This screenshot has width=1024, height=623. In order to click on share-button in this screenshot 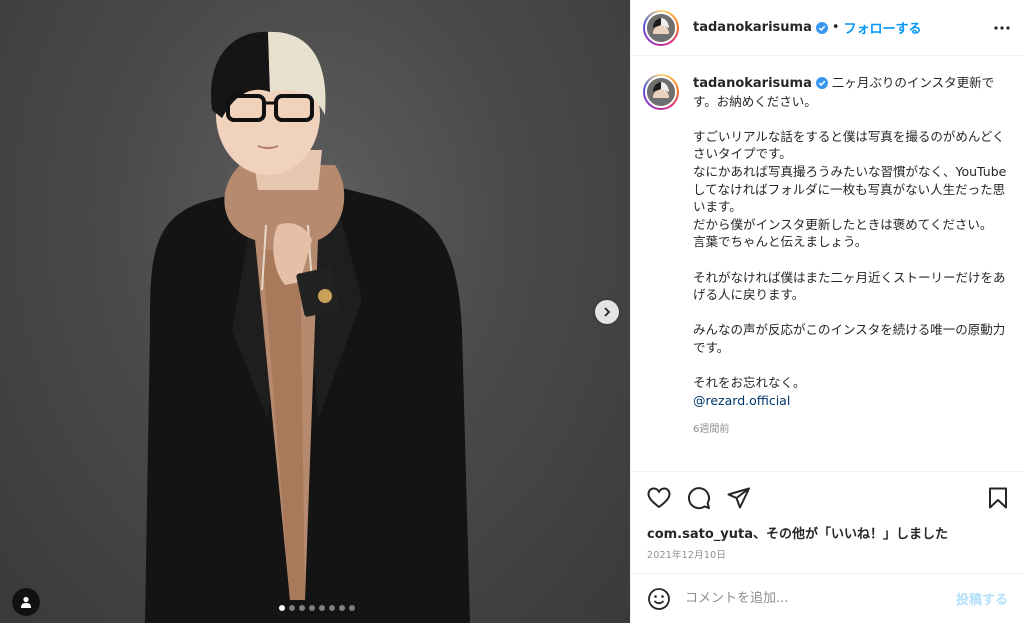, I will do `click(739, 498)`.